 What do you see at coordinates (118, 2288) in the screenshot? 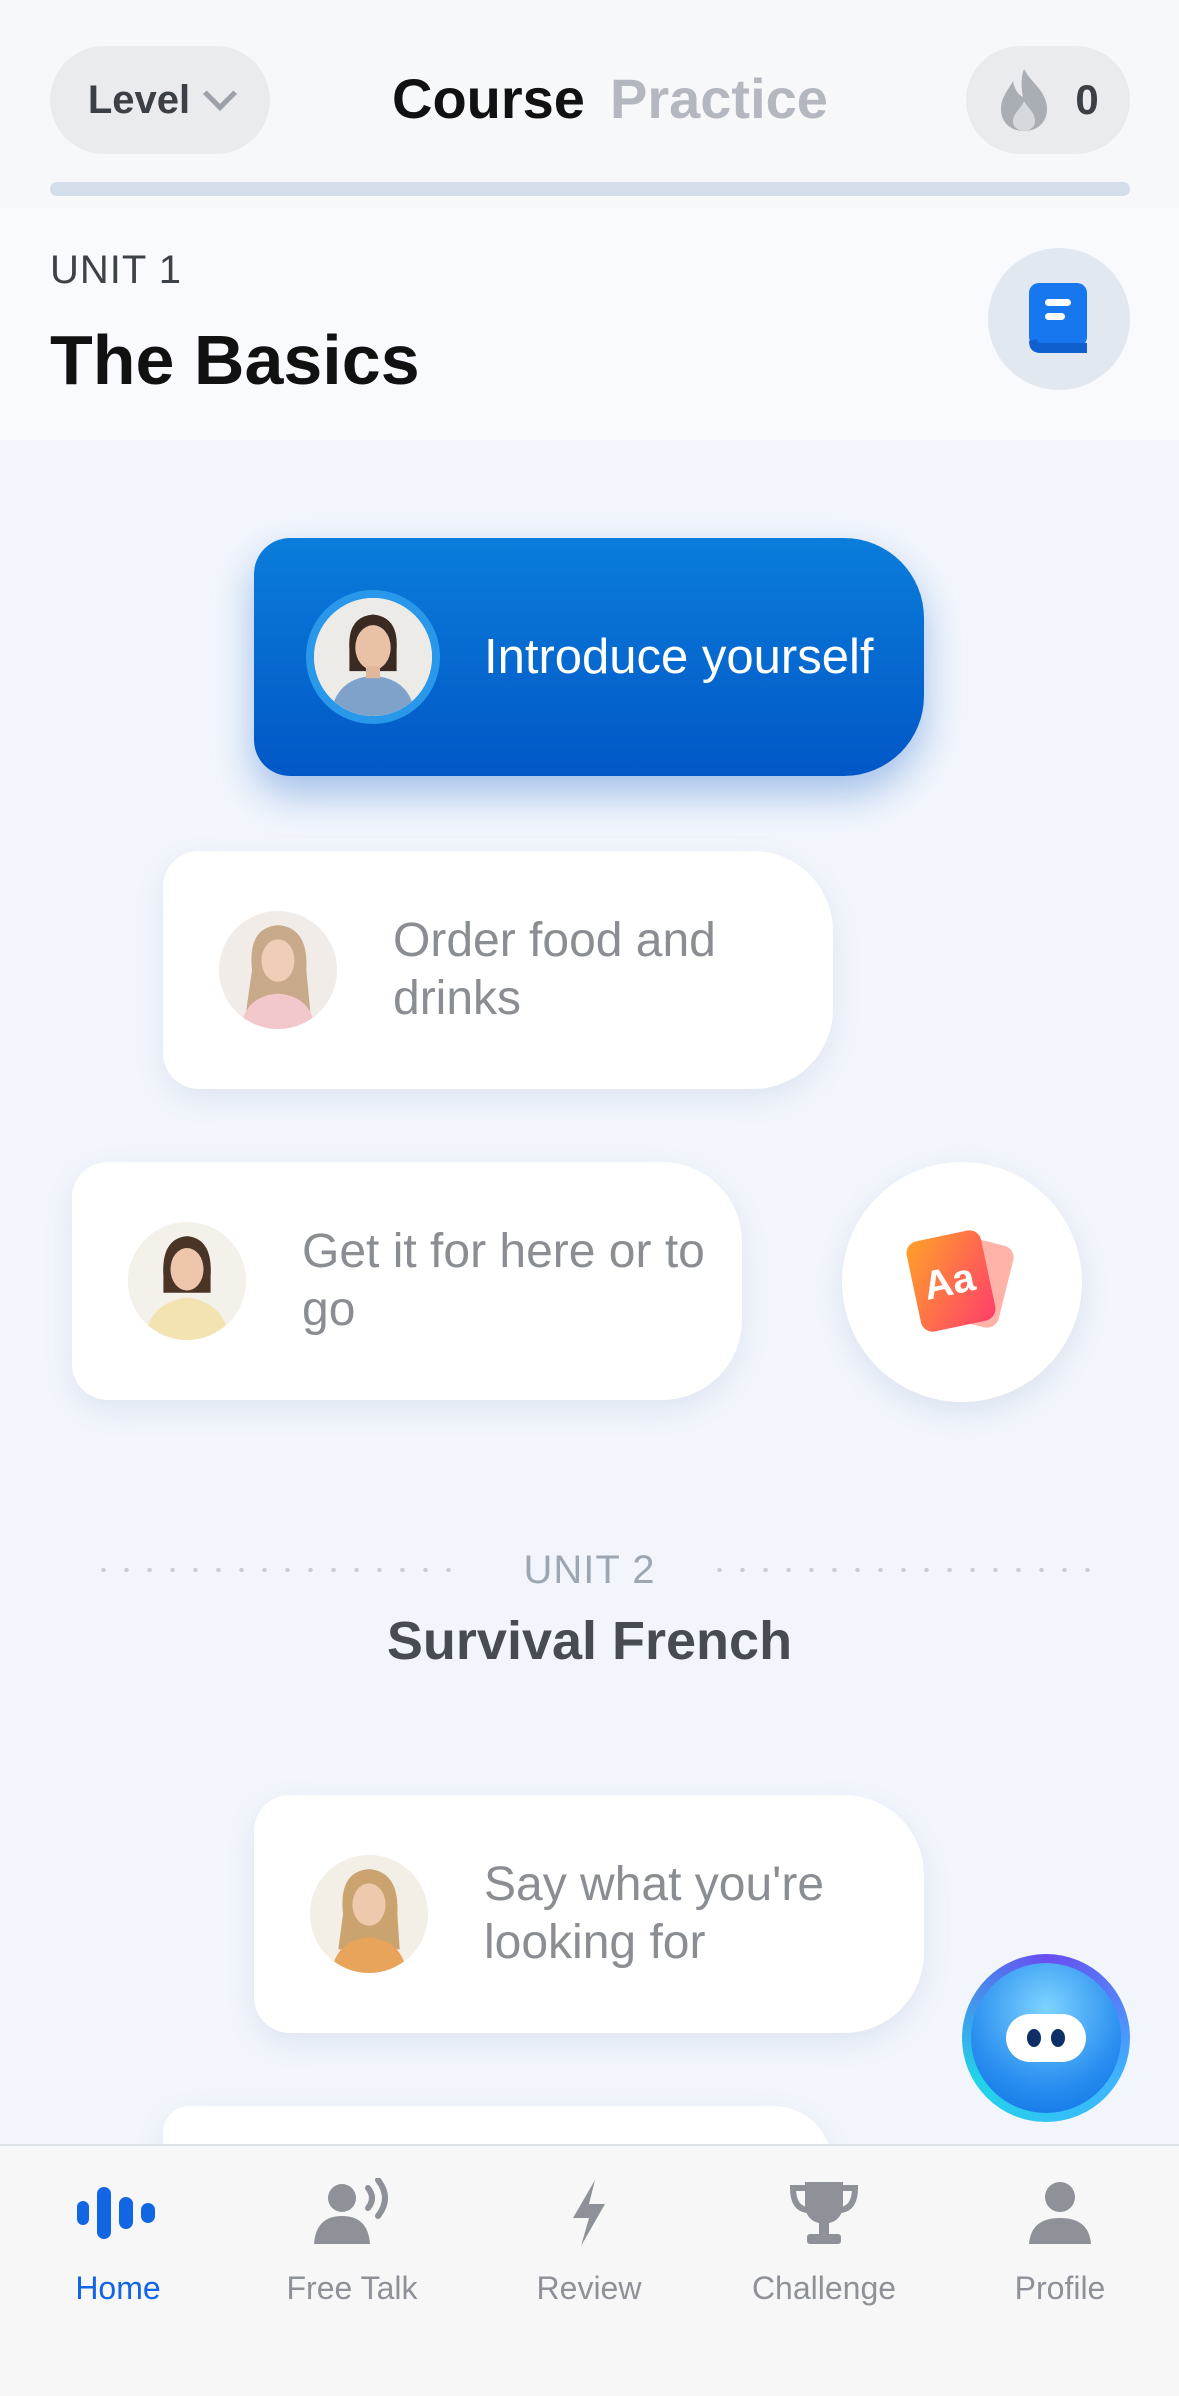
I see `nav-home-label: Home` at bounding box center [118, 2288].